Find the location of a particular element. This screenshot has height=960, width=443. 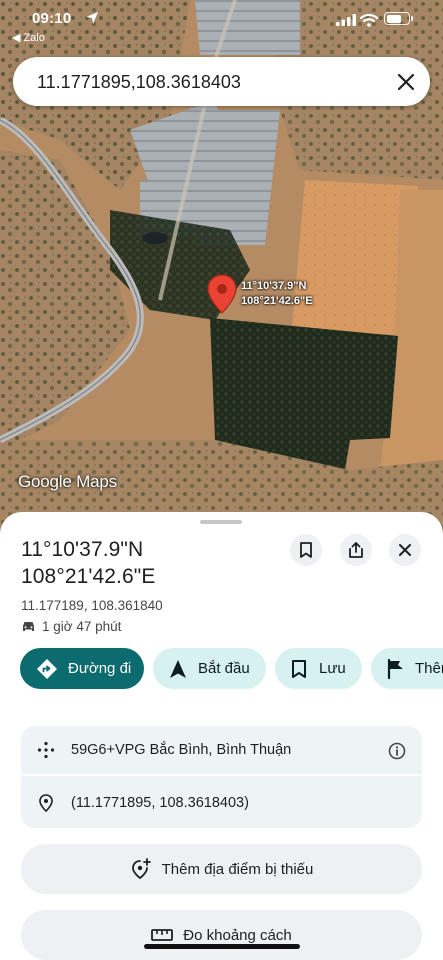

add-location-icon is located at coordinates (141, 869).